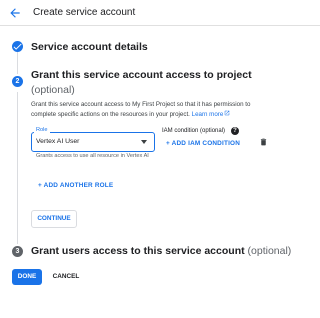  I want to click on cancel-button: CANCEL, so click(66, 277).